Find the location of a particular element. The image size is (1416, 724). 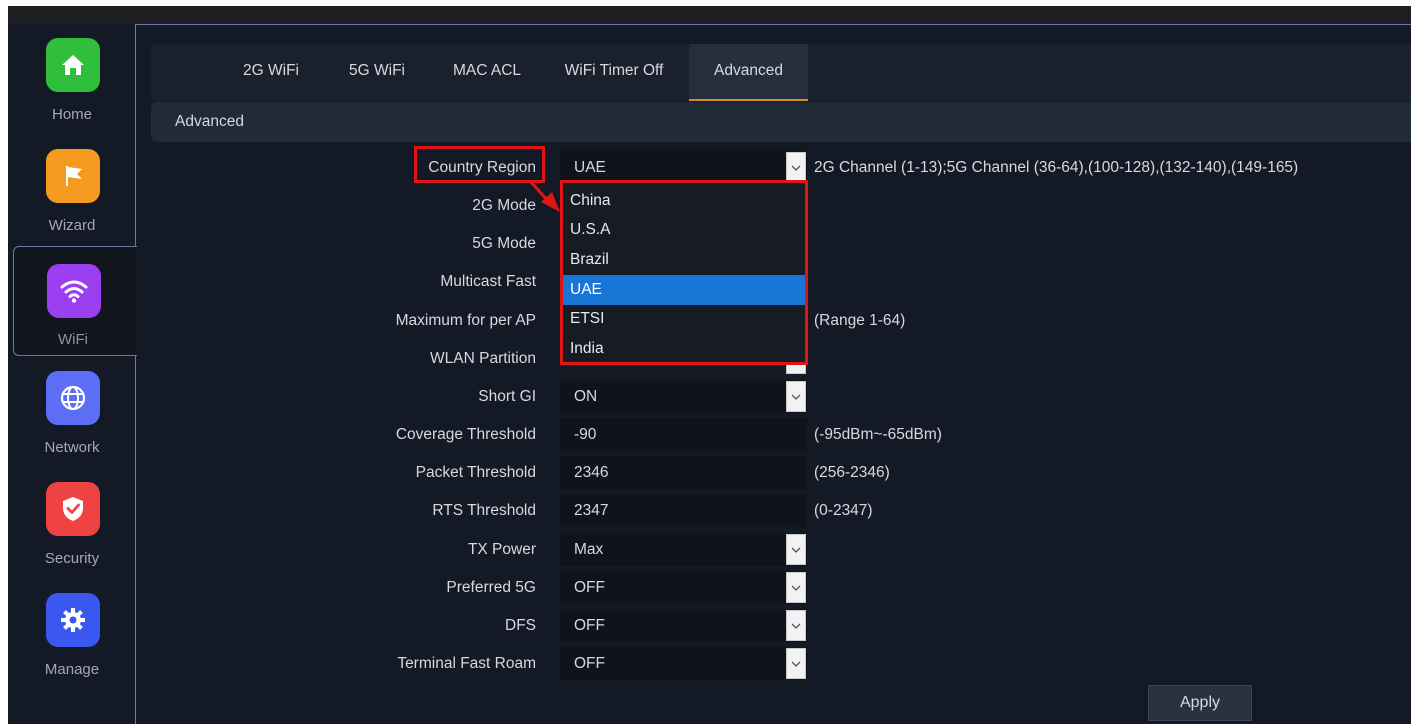

tab-2g-wifi: 2G WiFi is located at coordinates (271, 72).